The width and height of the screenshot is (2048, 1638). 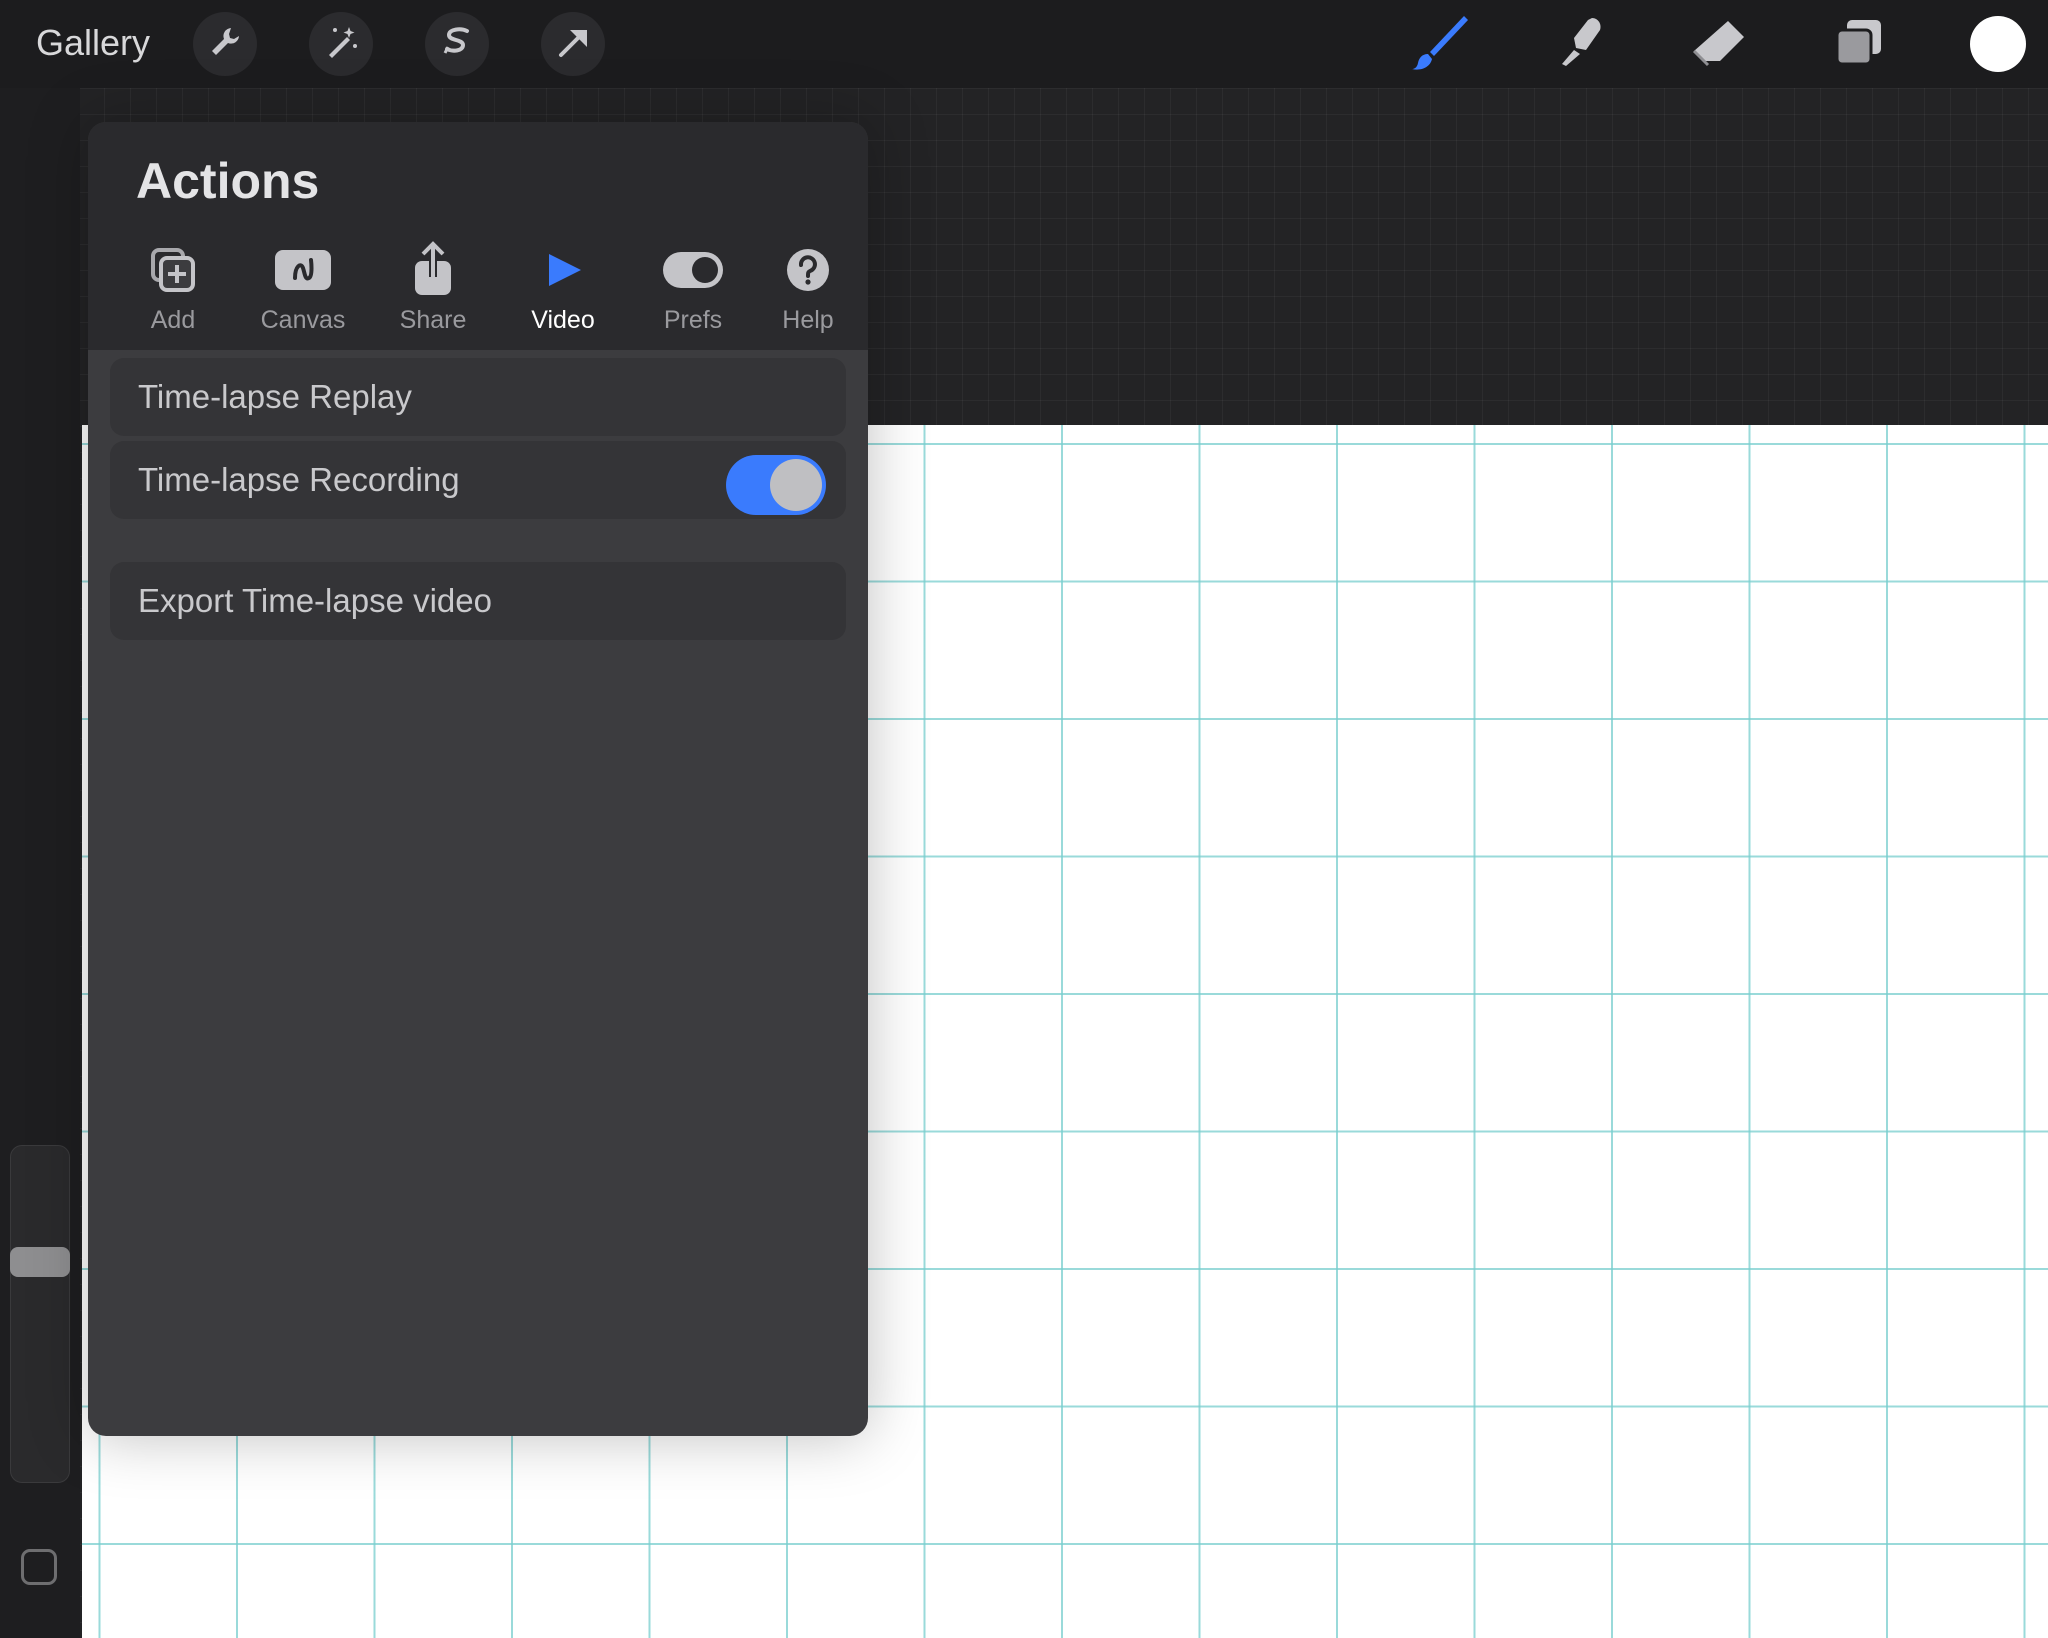 What do you see at coordinates (303, 320) in the screenshot?
I see `tab-label: Canvas` at bounding box center [303, 320].